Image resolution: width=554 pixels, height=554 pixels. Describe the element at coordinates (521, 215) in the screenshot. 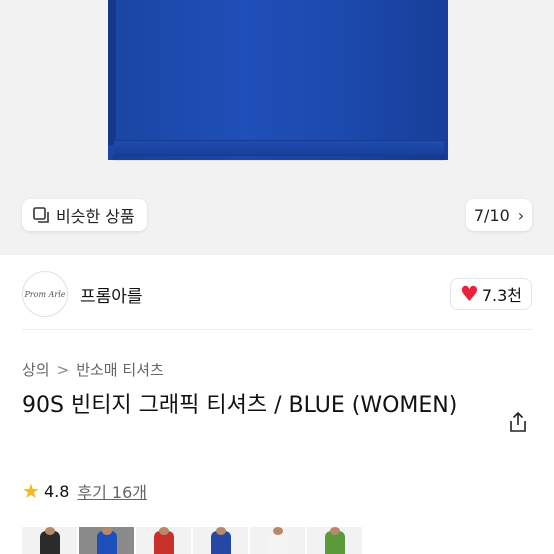

I see `chevron-right-icon: ›` at that location.